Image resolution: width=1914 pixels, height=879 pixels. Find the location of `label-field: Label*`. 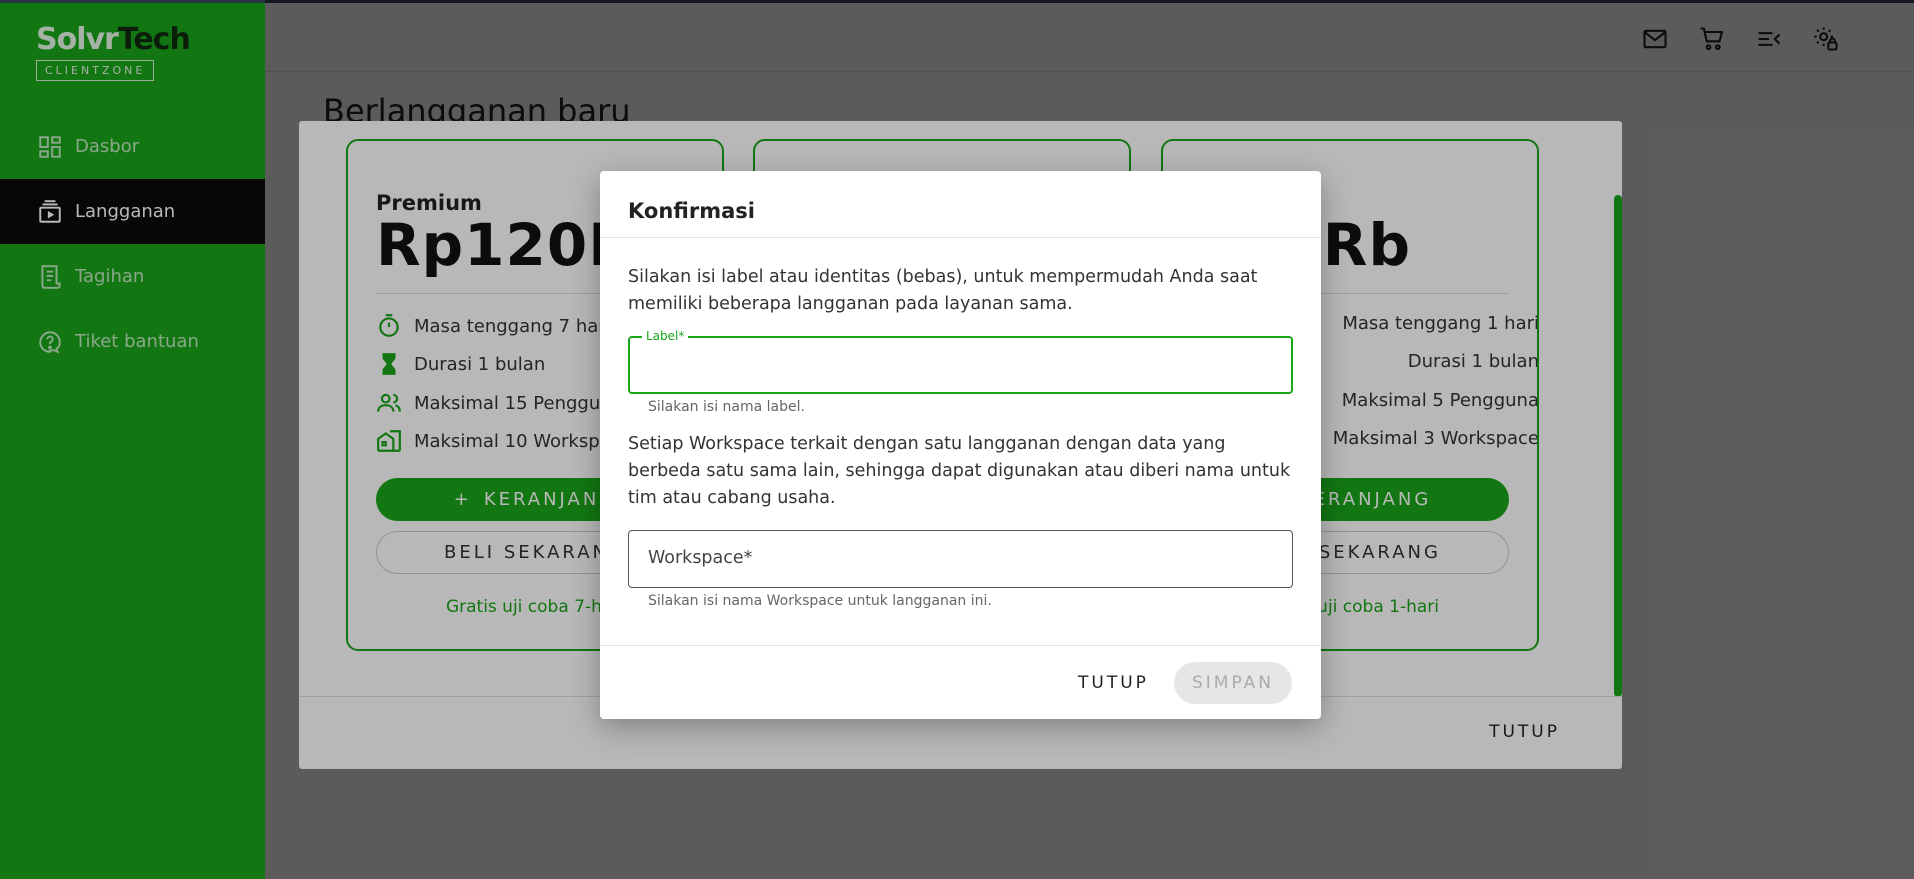

label-field: Label* is located at coordinates (960, 361).